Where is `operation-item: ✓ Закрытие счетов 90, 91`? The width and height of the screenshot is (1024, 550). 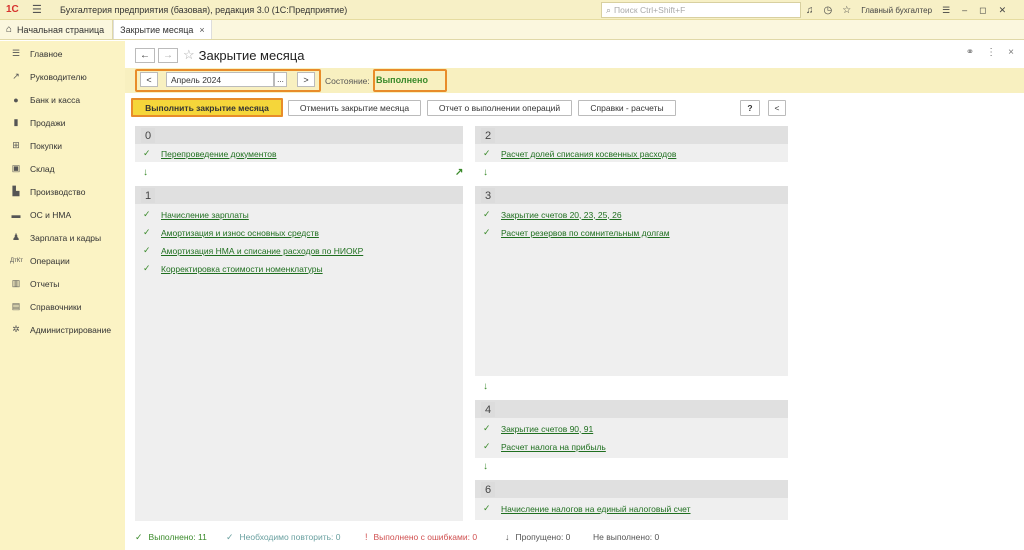
operation-item: ✓ Закрытие счетов 90, 91 is located at coordinates (538, 428).